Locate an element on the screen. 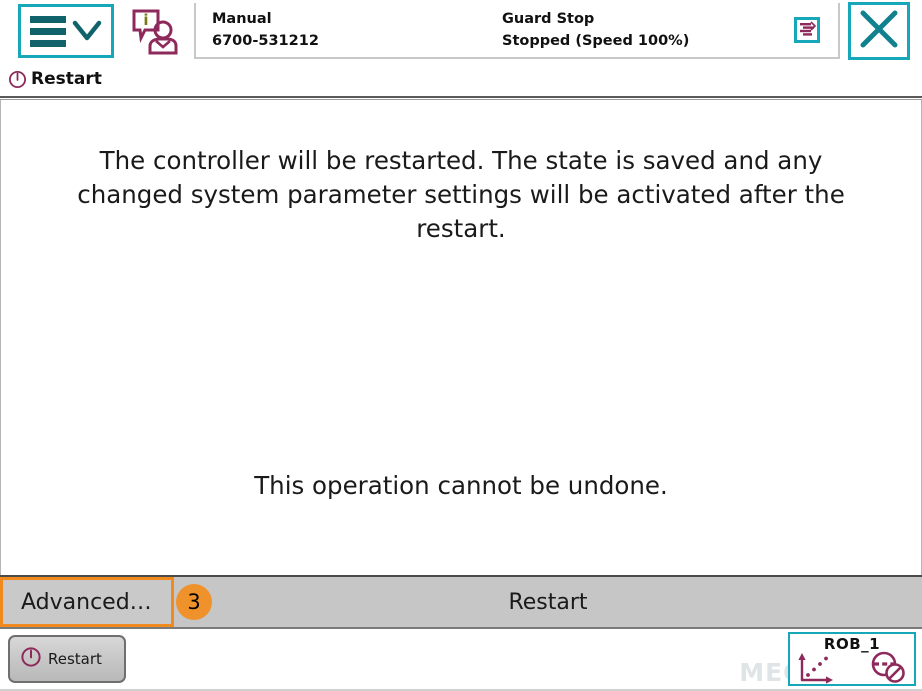 The image size is (922, 691). motor-state-label: Stopped (Speed 100%) is located at coordinates (596, 41).